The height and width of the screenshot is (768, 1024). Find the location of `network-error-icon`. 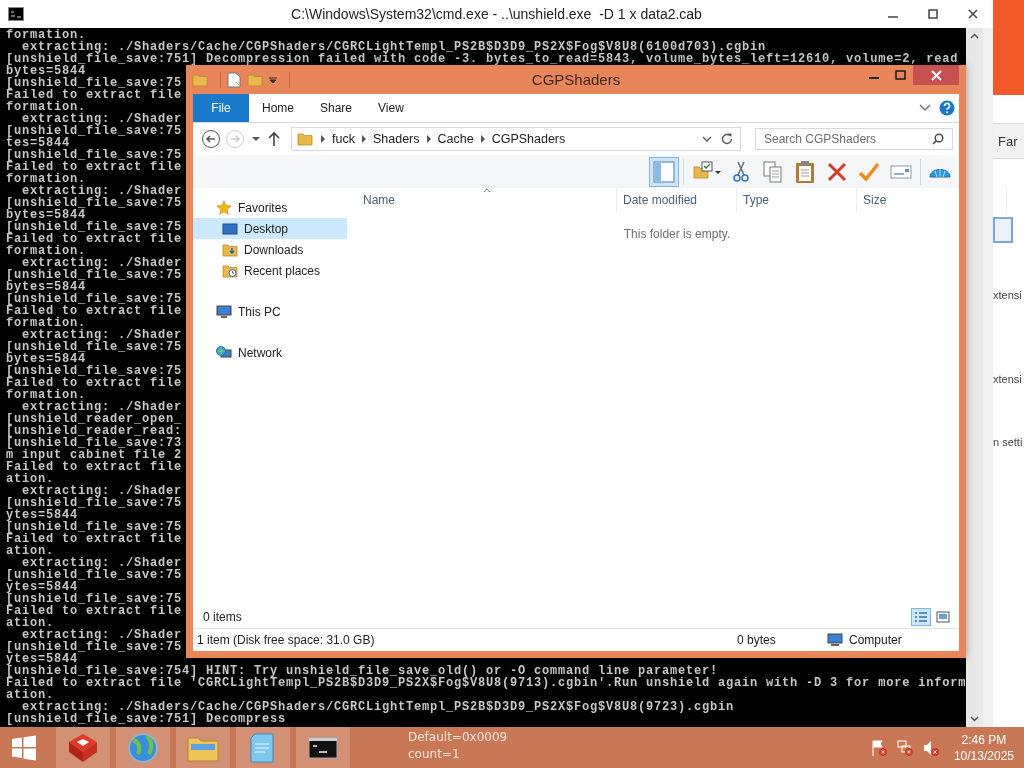

network-error-icon is located at coordinates (904, 747).